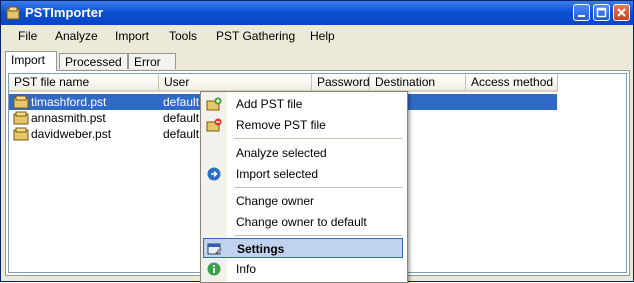 This screenshot has width=634, height=283. What do you see at coordinates (255, 36) in the screenshot?
I see `menu-pst-gathering: PST Gathering` at bounding box center [255, 36].